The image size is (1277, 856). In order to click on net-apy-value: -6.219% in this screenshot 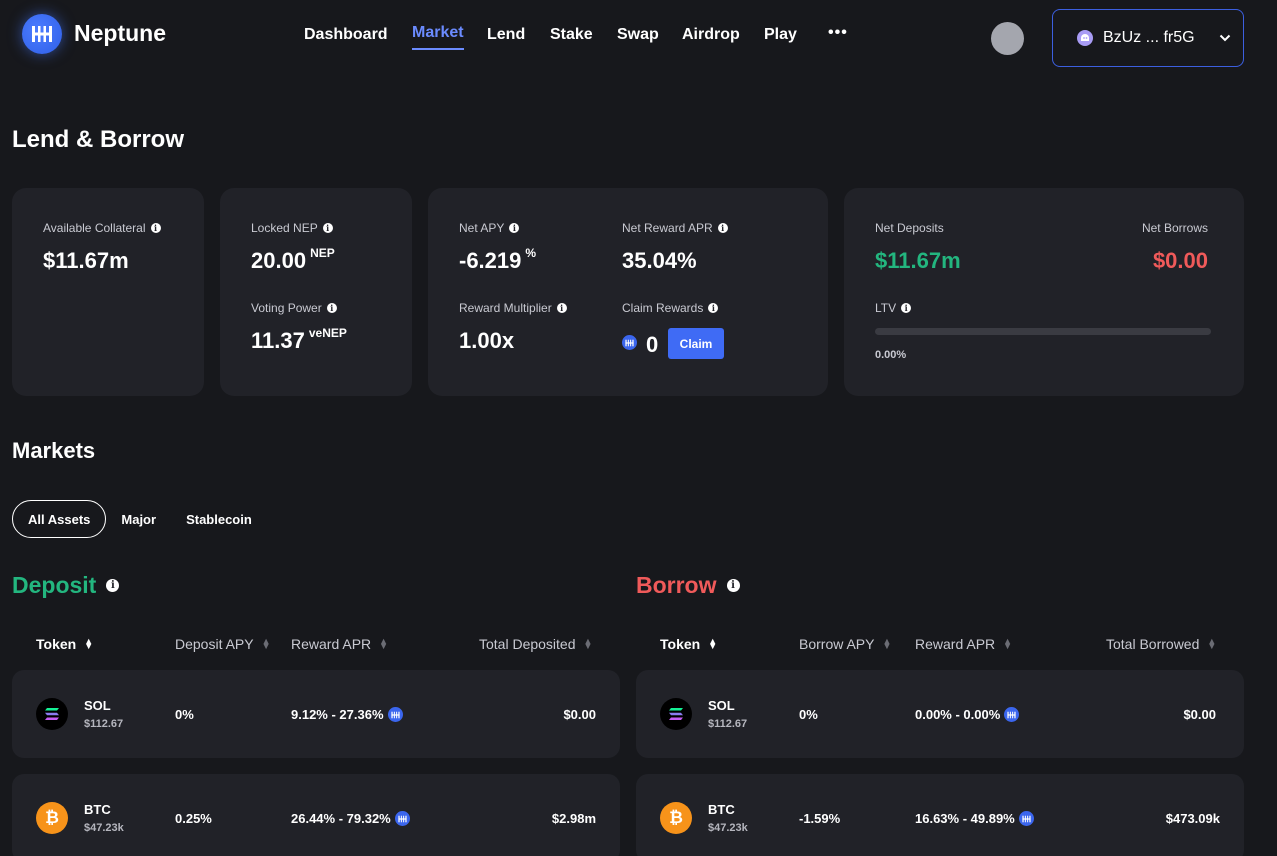, I will do `click(498, 259)`.